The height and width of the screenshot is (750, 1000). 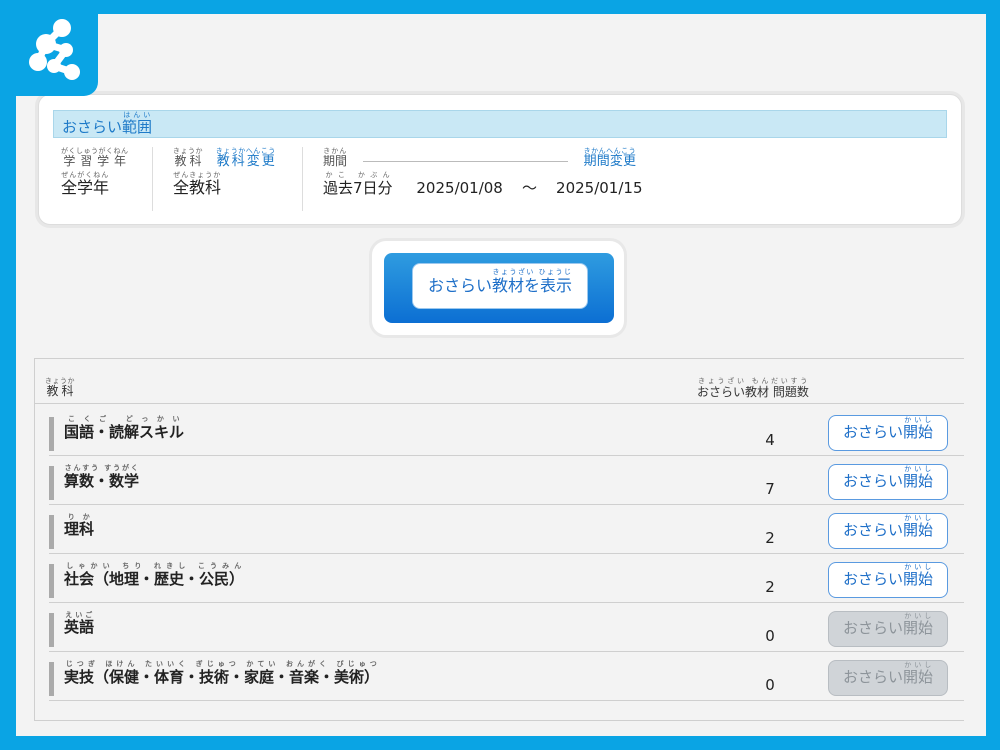 I want to click on period-label: 期間きかん, so click(x=335, y=157).